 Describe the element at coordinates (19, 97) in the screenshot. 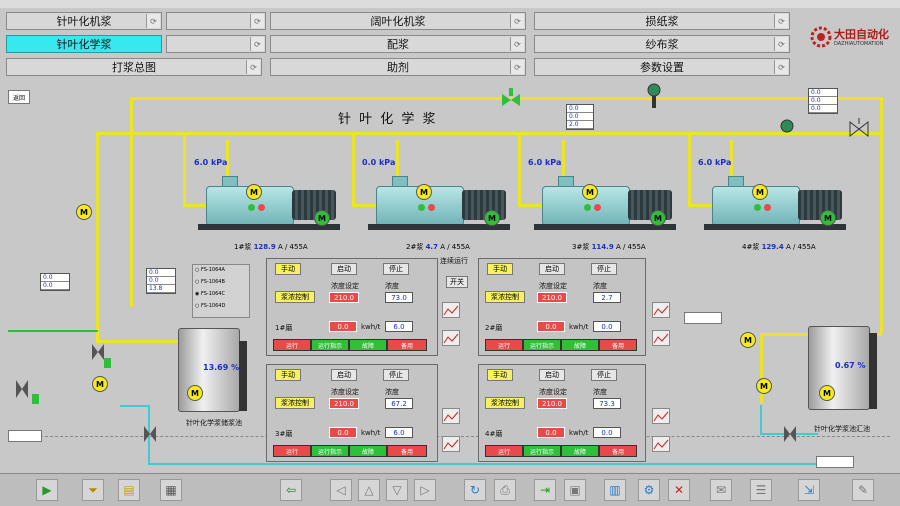

I see `back-tag: 返回` at that location.